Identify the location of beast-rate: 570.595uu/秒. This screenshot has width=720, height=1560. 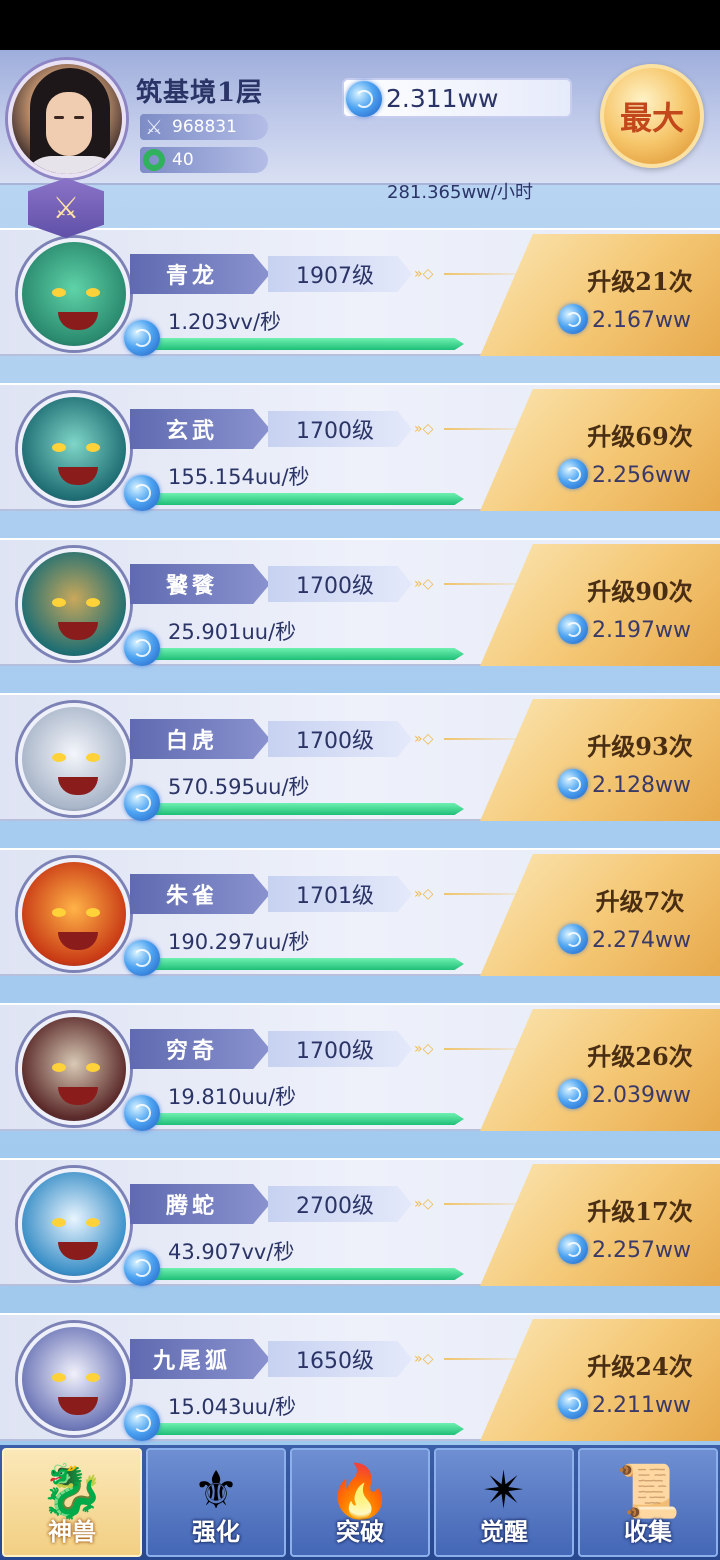
(239, 787).